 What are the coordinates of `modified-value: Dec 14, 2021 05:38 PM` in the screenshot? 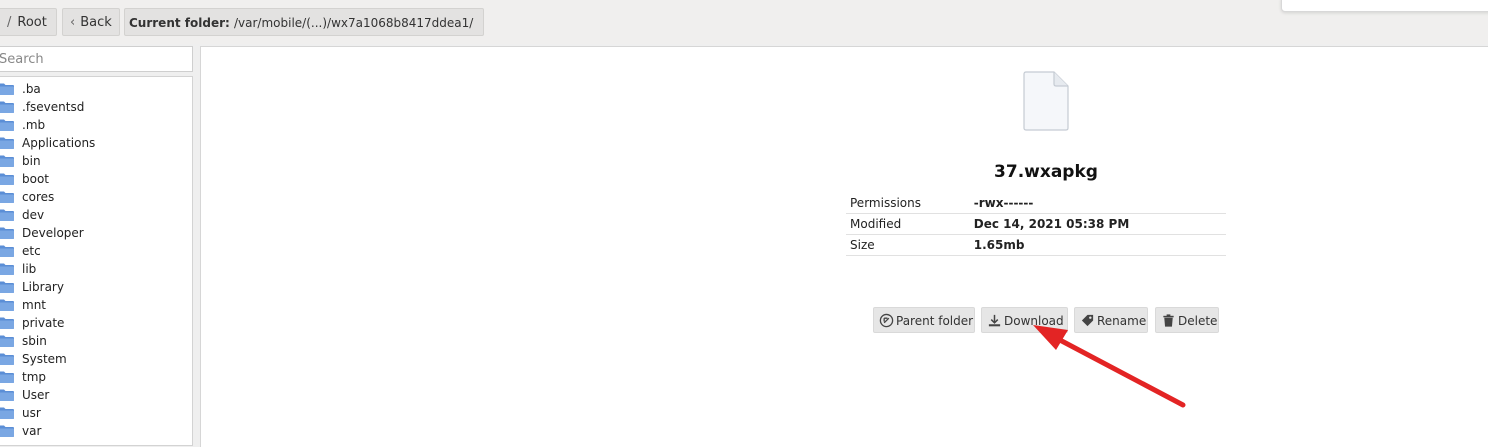 It's located at (1097, 224).